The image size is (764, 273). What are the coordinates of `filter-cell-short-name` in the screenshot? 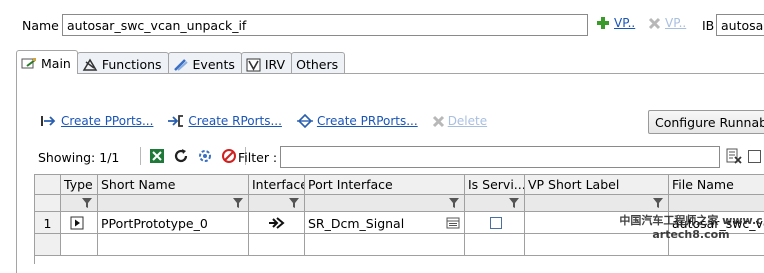 It's located at (173, 203).